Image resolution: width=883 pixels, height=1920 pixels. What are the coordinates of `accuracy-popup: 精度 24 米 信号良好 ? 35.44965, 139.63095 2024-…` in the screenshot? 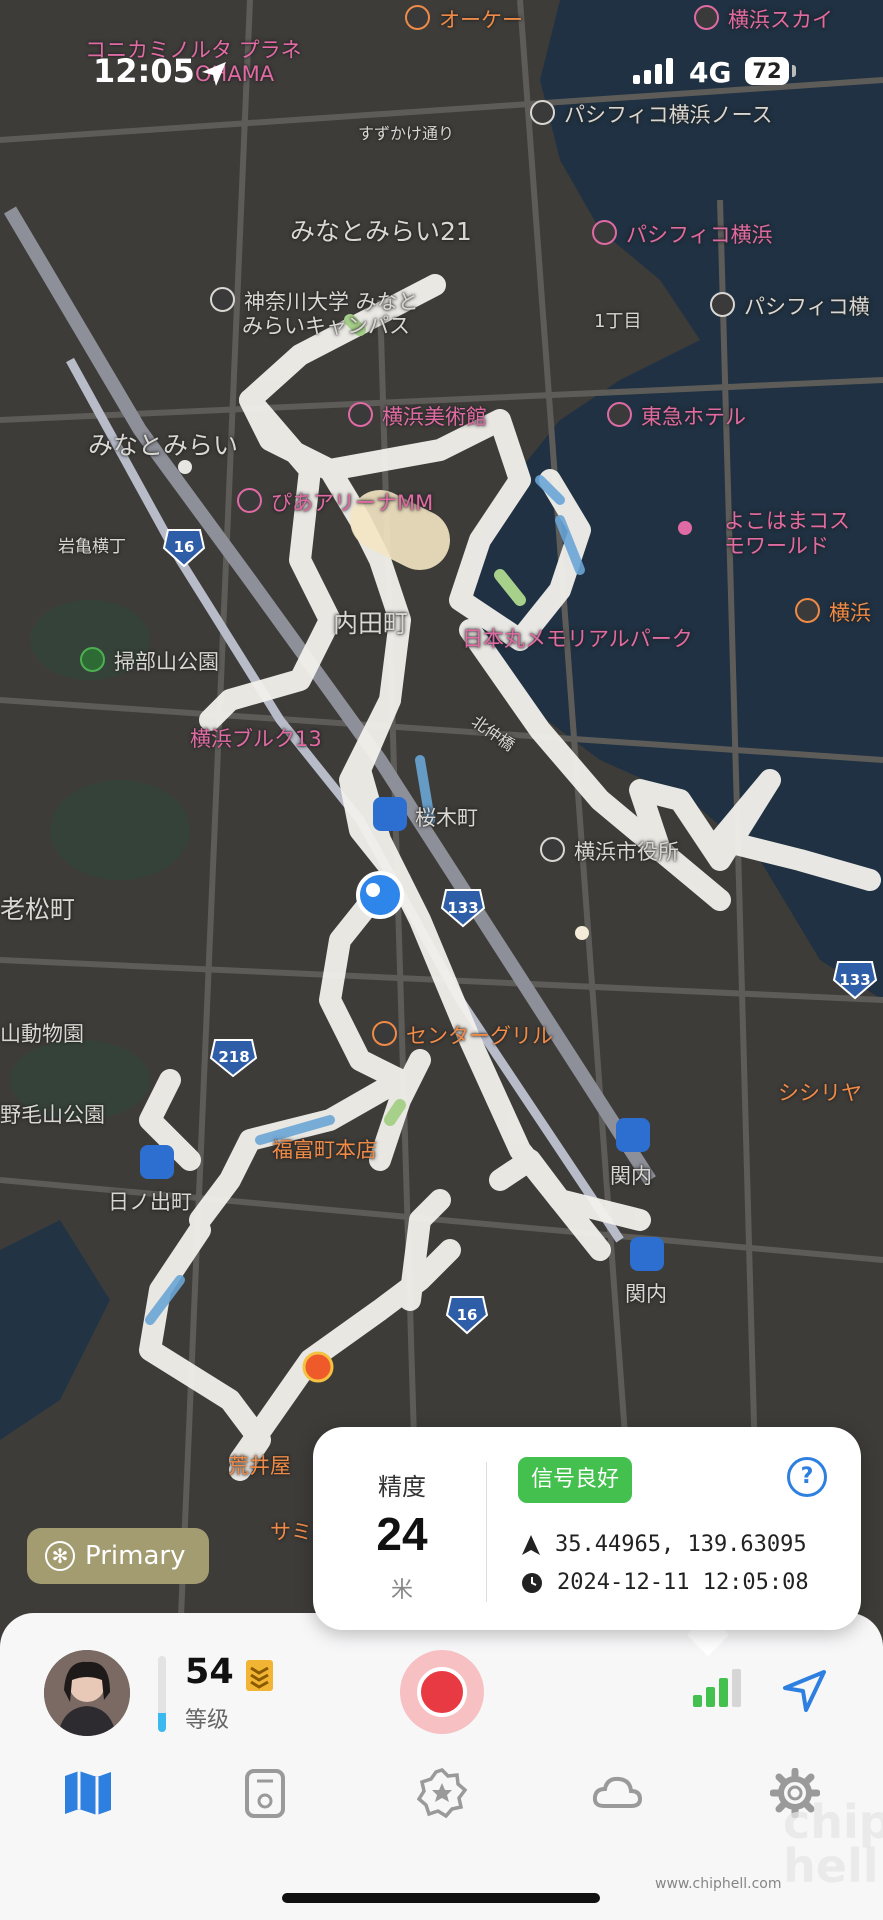 It's located at (587, 1528).